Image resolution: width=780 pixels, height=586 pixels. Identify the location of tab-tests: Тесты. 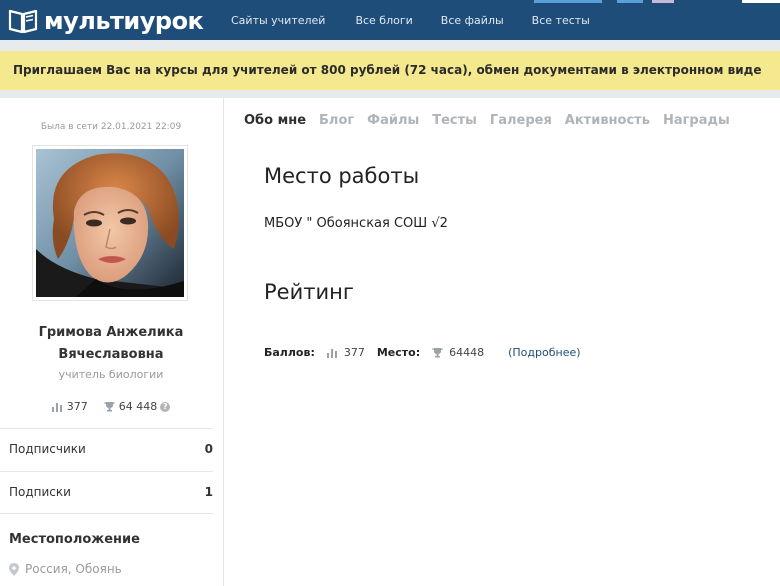
(454, 120).